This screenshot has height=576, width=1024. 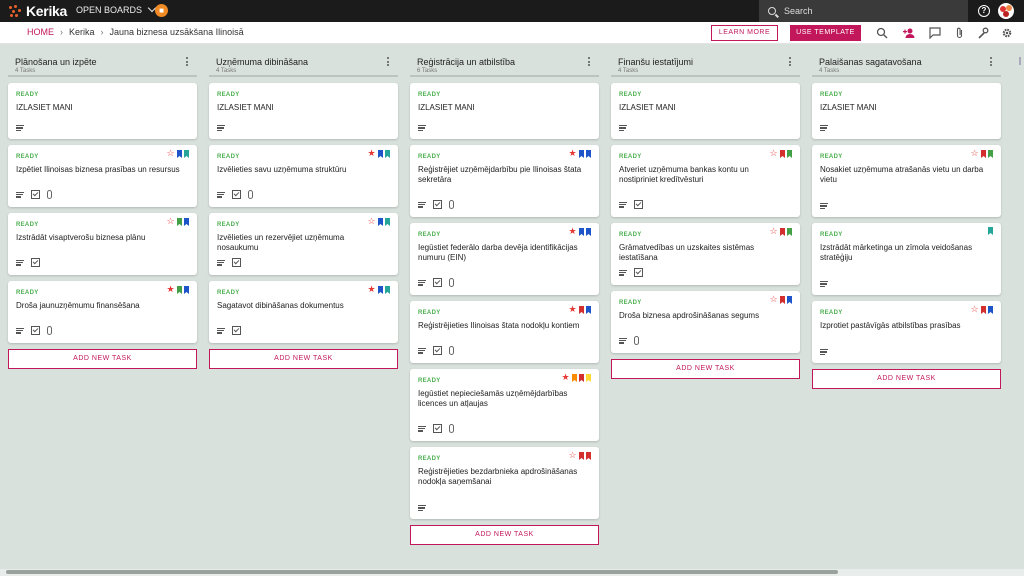 What do you see at coordinates (38, 11) in the screenshot?
I see `kerika-logo: Kerika` at bounding box center [38, 11].